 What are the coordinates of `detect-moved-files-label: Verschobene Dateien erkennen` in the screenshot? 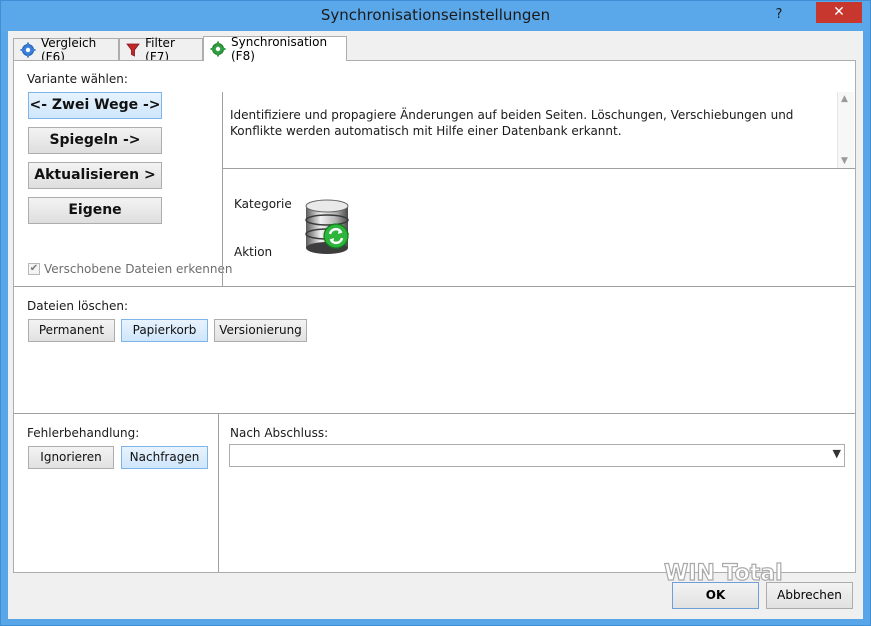 It's located at (138, 269).